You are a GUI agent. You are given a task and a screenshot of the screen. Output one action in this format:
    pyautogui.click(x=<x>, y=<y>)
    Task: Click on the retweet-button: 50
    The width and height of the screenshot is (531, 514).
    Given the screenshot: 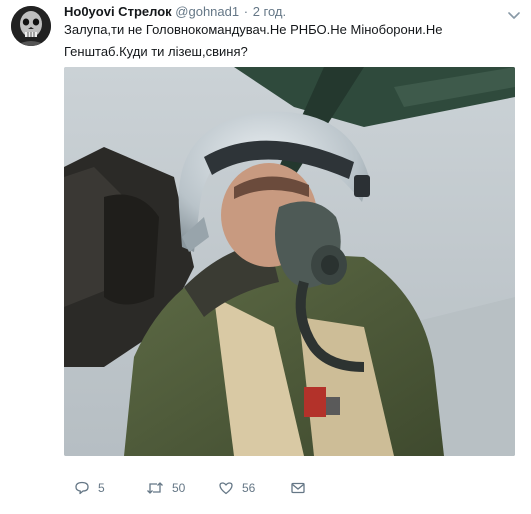 What is the action you would take?
    pyautogui.click(x=165, y=488)
    